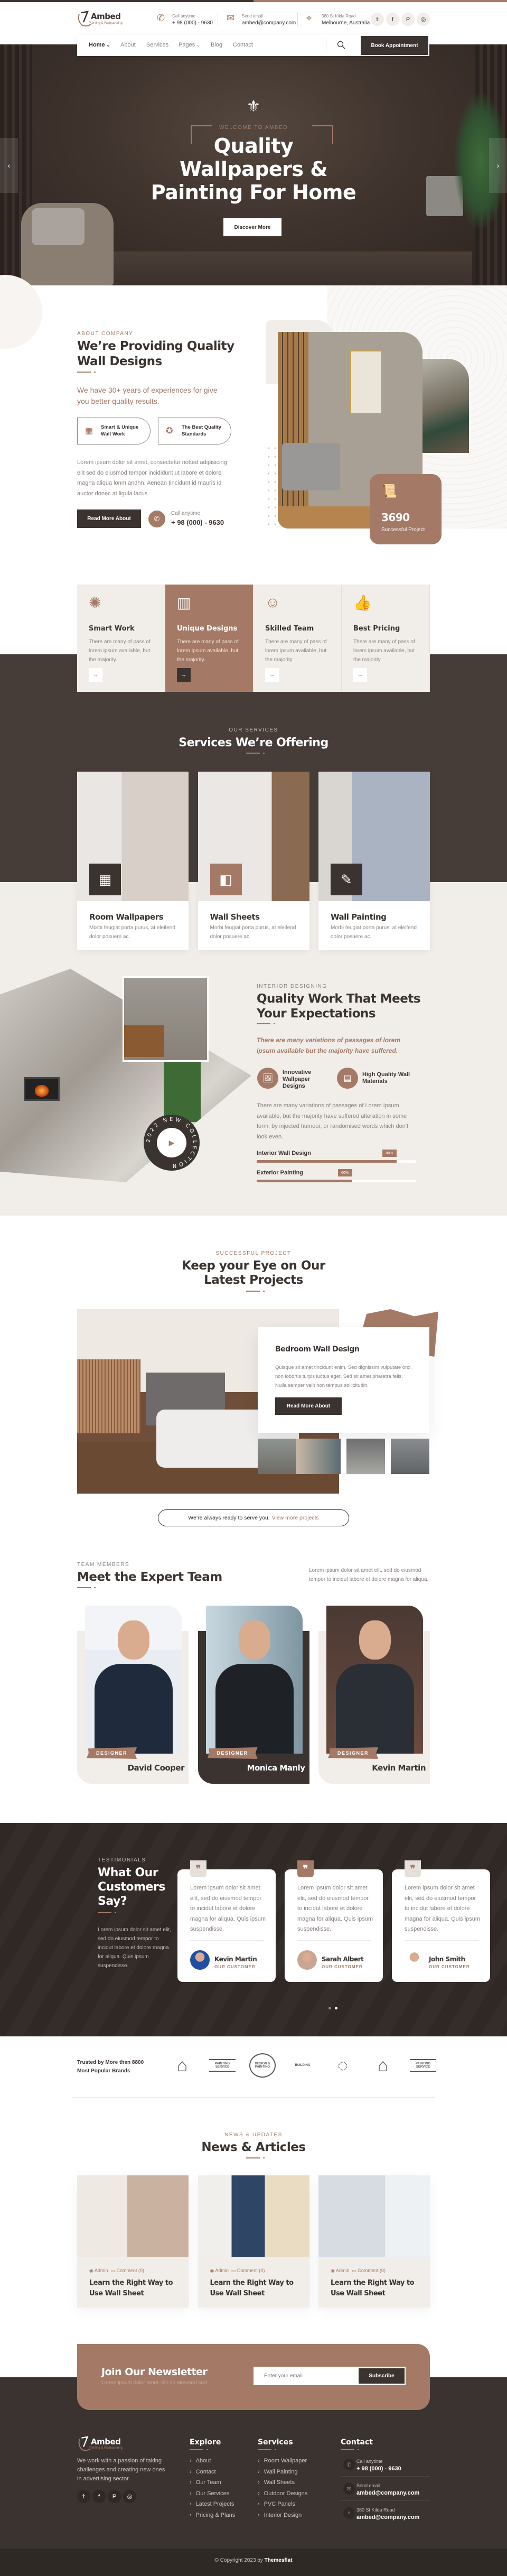 The image size is (507, 2576). I want to click on contact-value: ambed@company.com, so click(269, 23).